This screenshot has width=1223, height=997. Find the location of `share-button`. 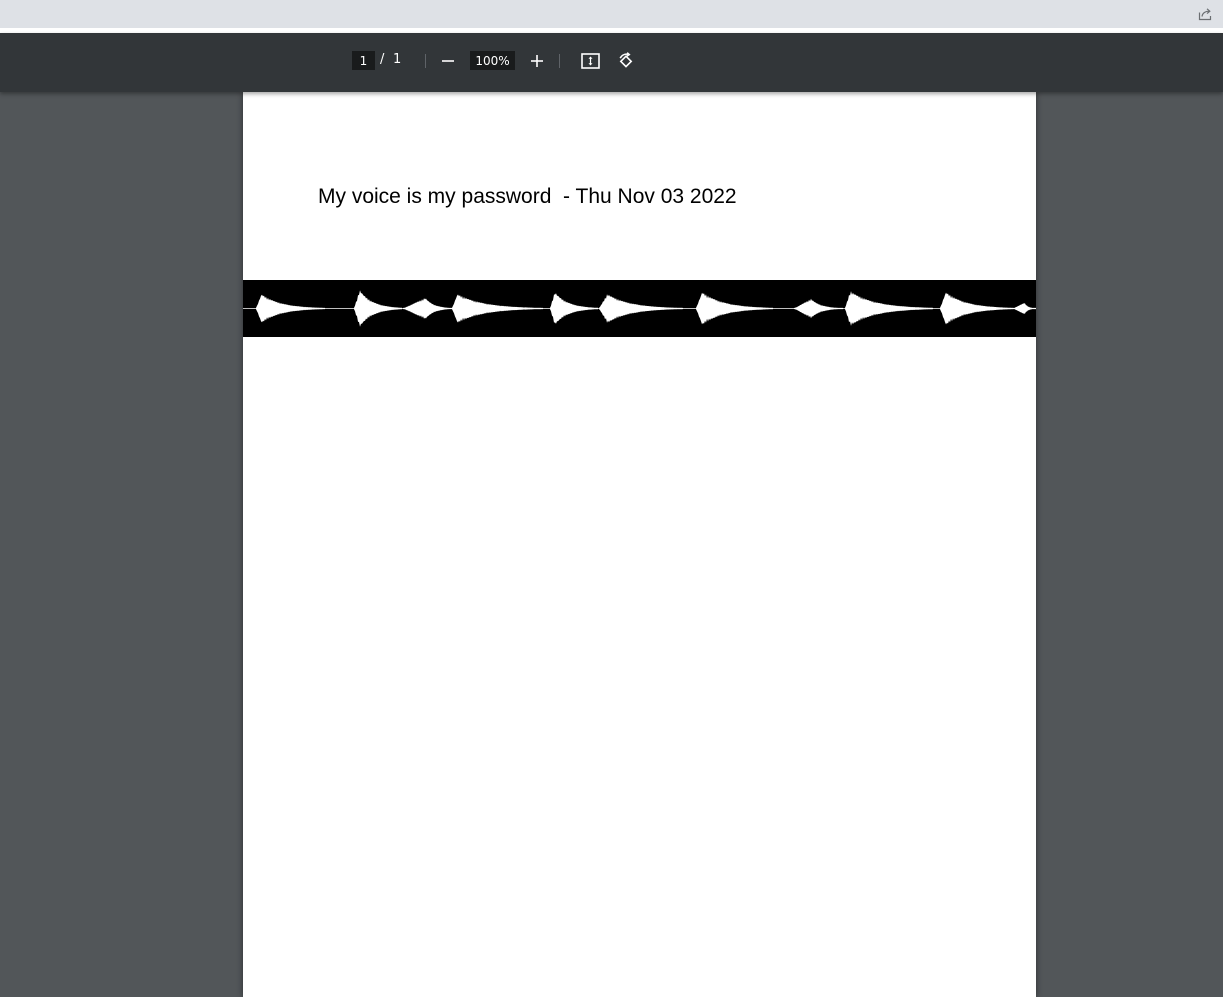

share-button is located at coordinates (1205, 14).